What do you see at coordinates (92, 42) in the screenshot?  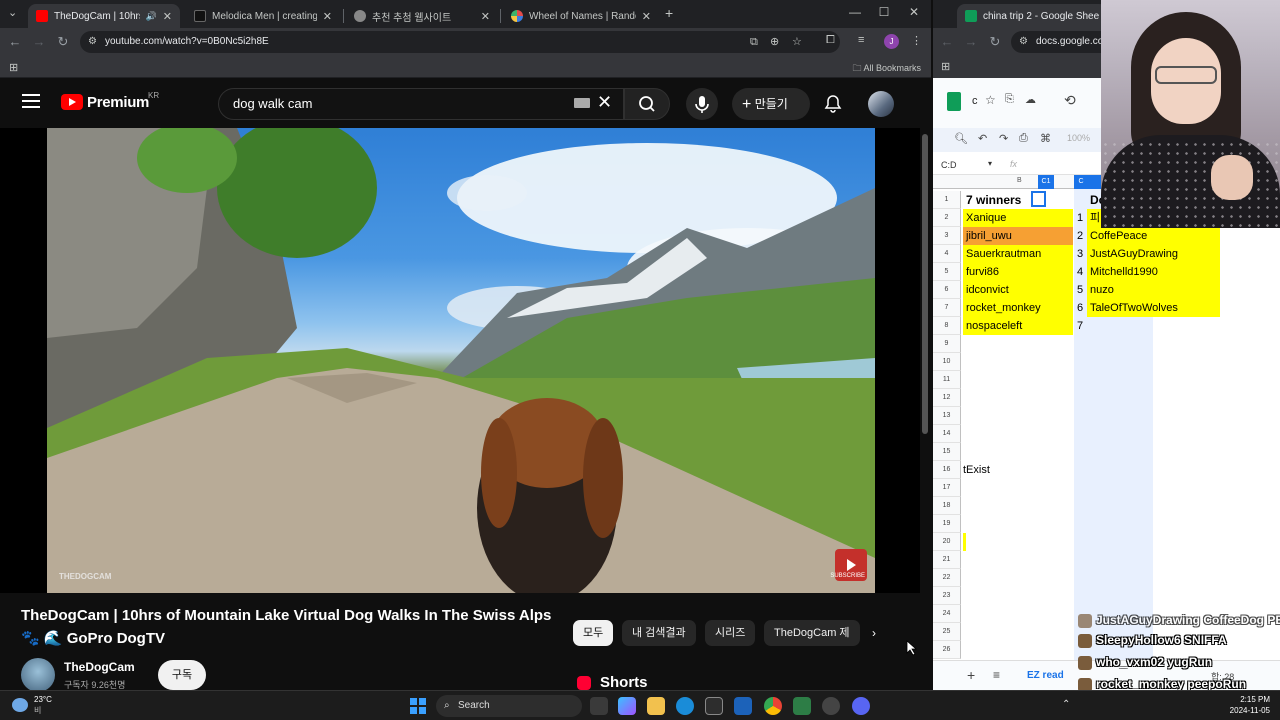 I see `site-info-icon: ⚙` at bounding box center [92, 42].